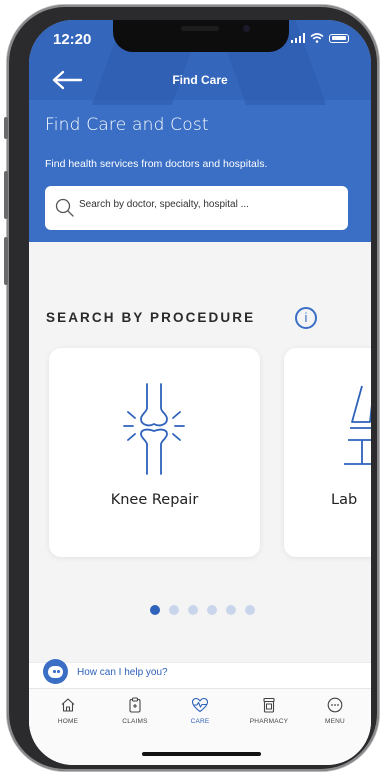 The height and width of the screenshot is (776, 386). I want to click on tab-pharmacy: PHARMACY, so click(269, 711).